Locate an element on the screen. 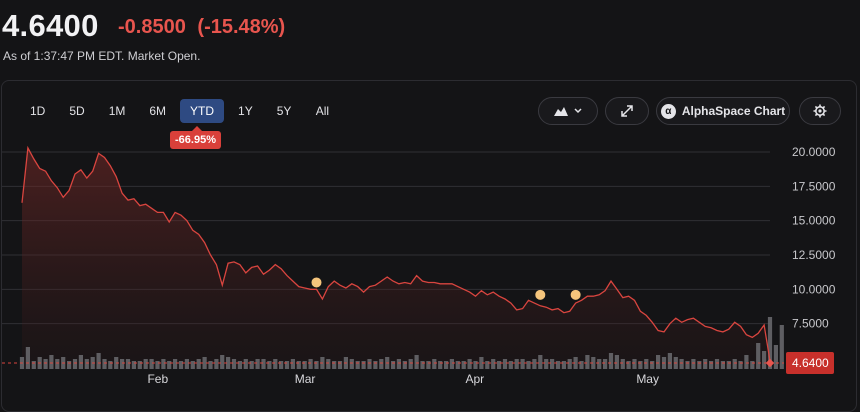 The height and width of the screenshot is (412, 860). x-axis-month-label: May is located at coordinates (647, 379).